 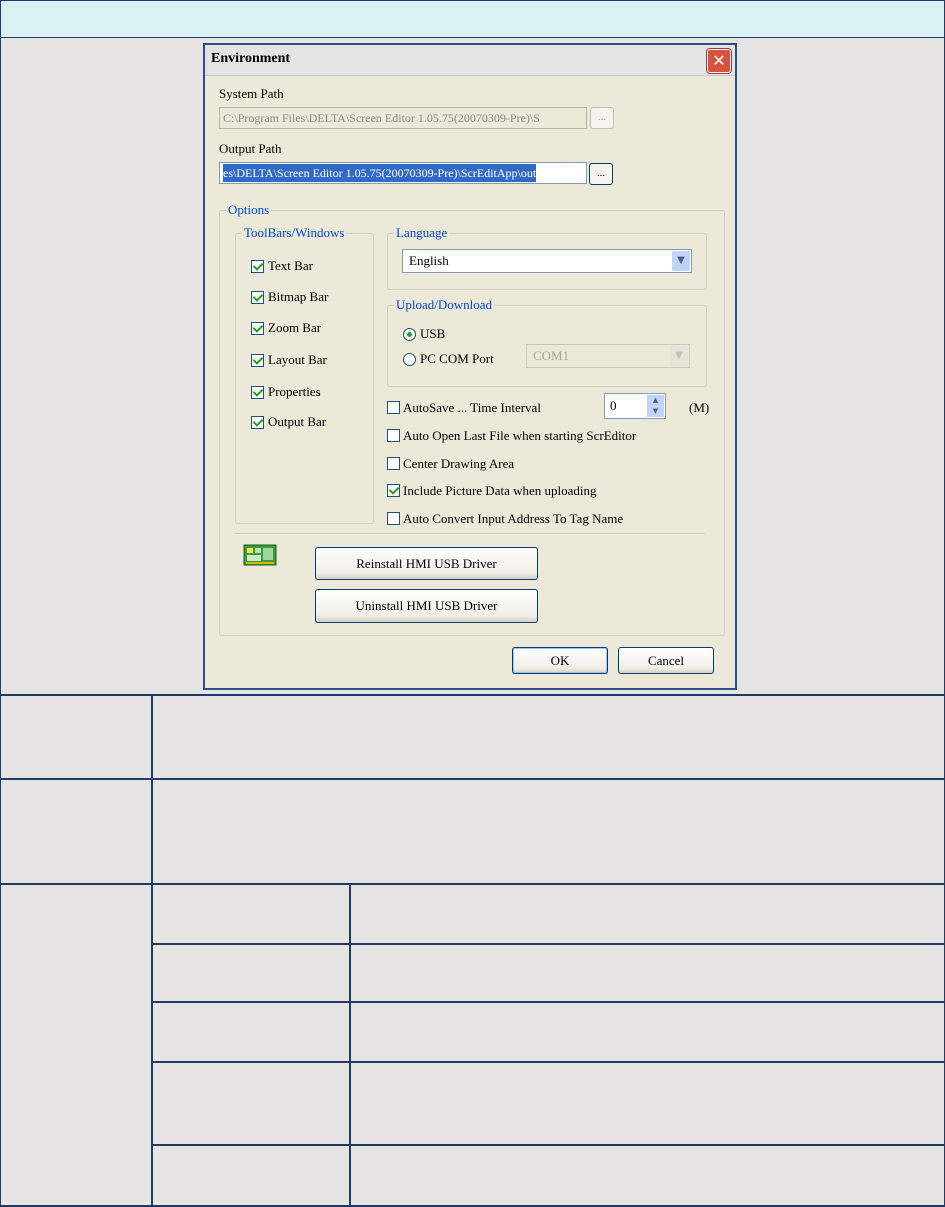 What do you see at coordinates (393, 407) in the screenshot?
I see `autosave-checkbox` at bounding box center [393, 407].